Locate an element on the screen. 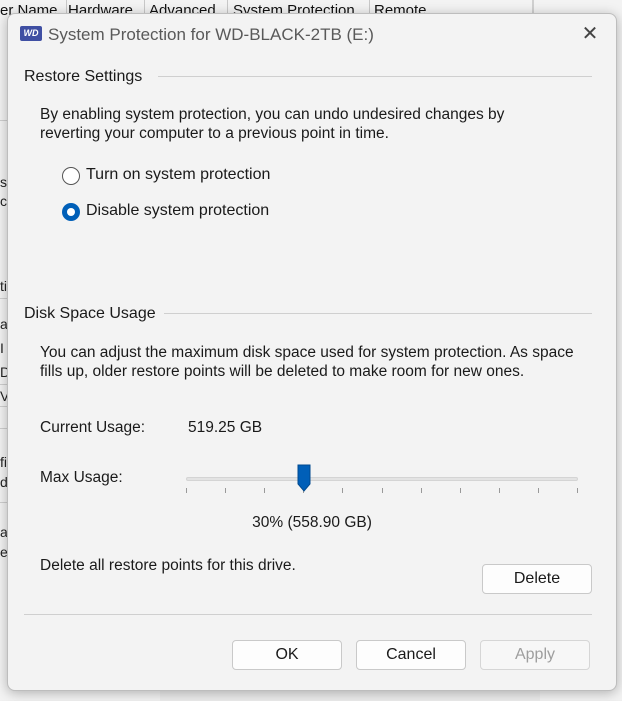 This screenshot has height=701, width=622. restore-settings-header: Restore Settings is located at coordinates (83, 76).